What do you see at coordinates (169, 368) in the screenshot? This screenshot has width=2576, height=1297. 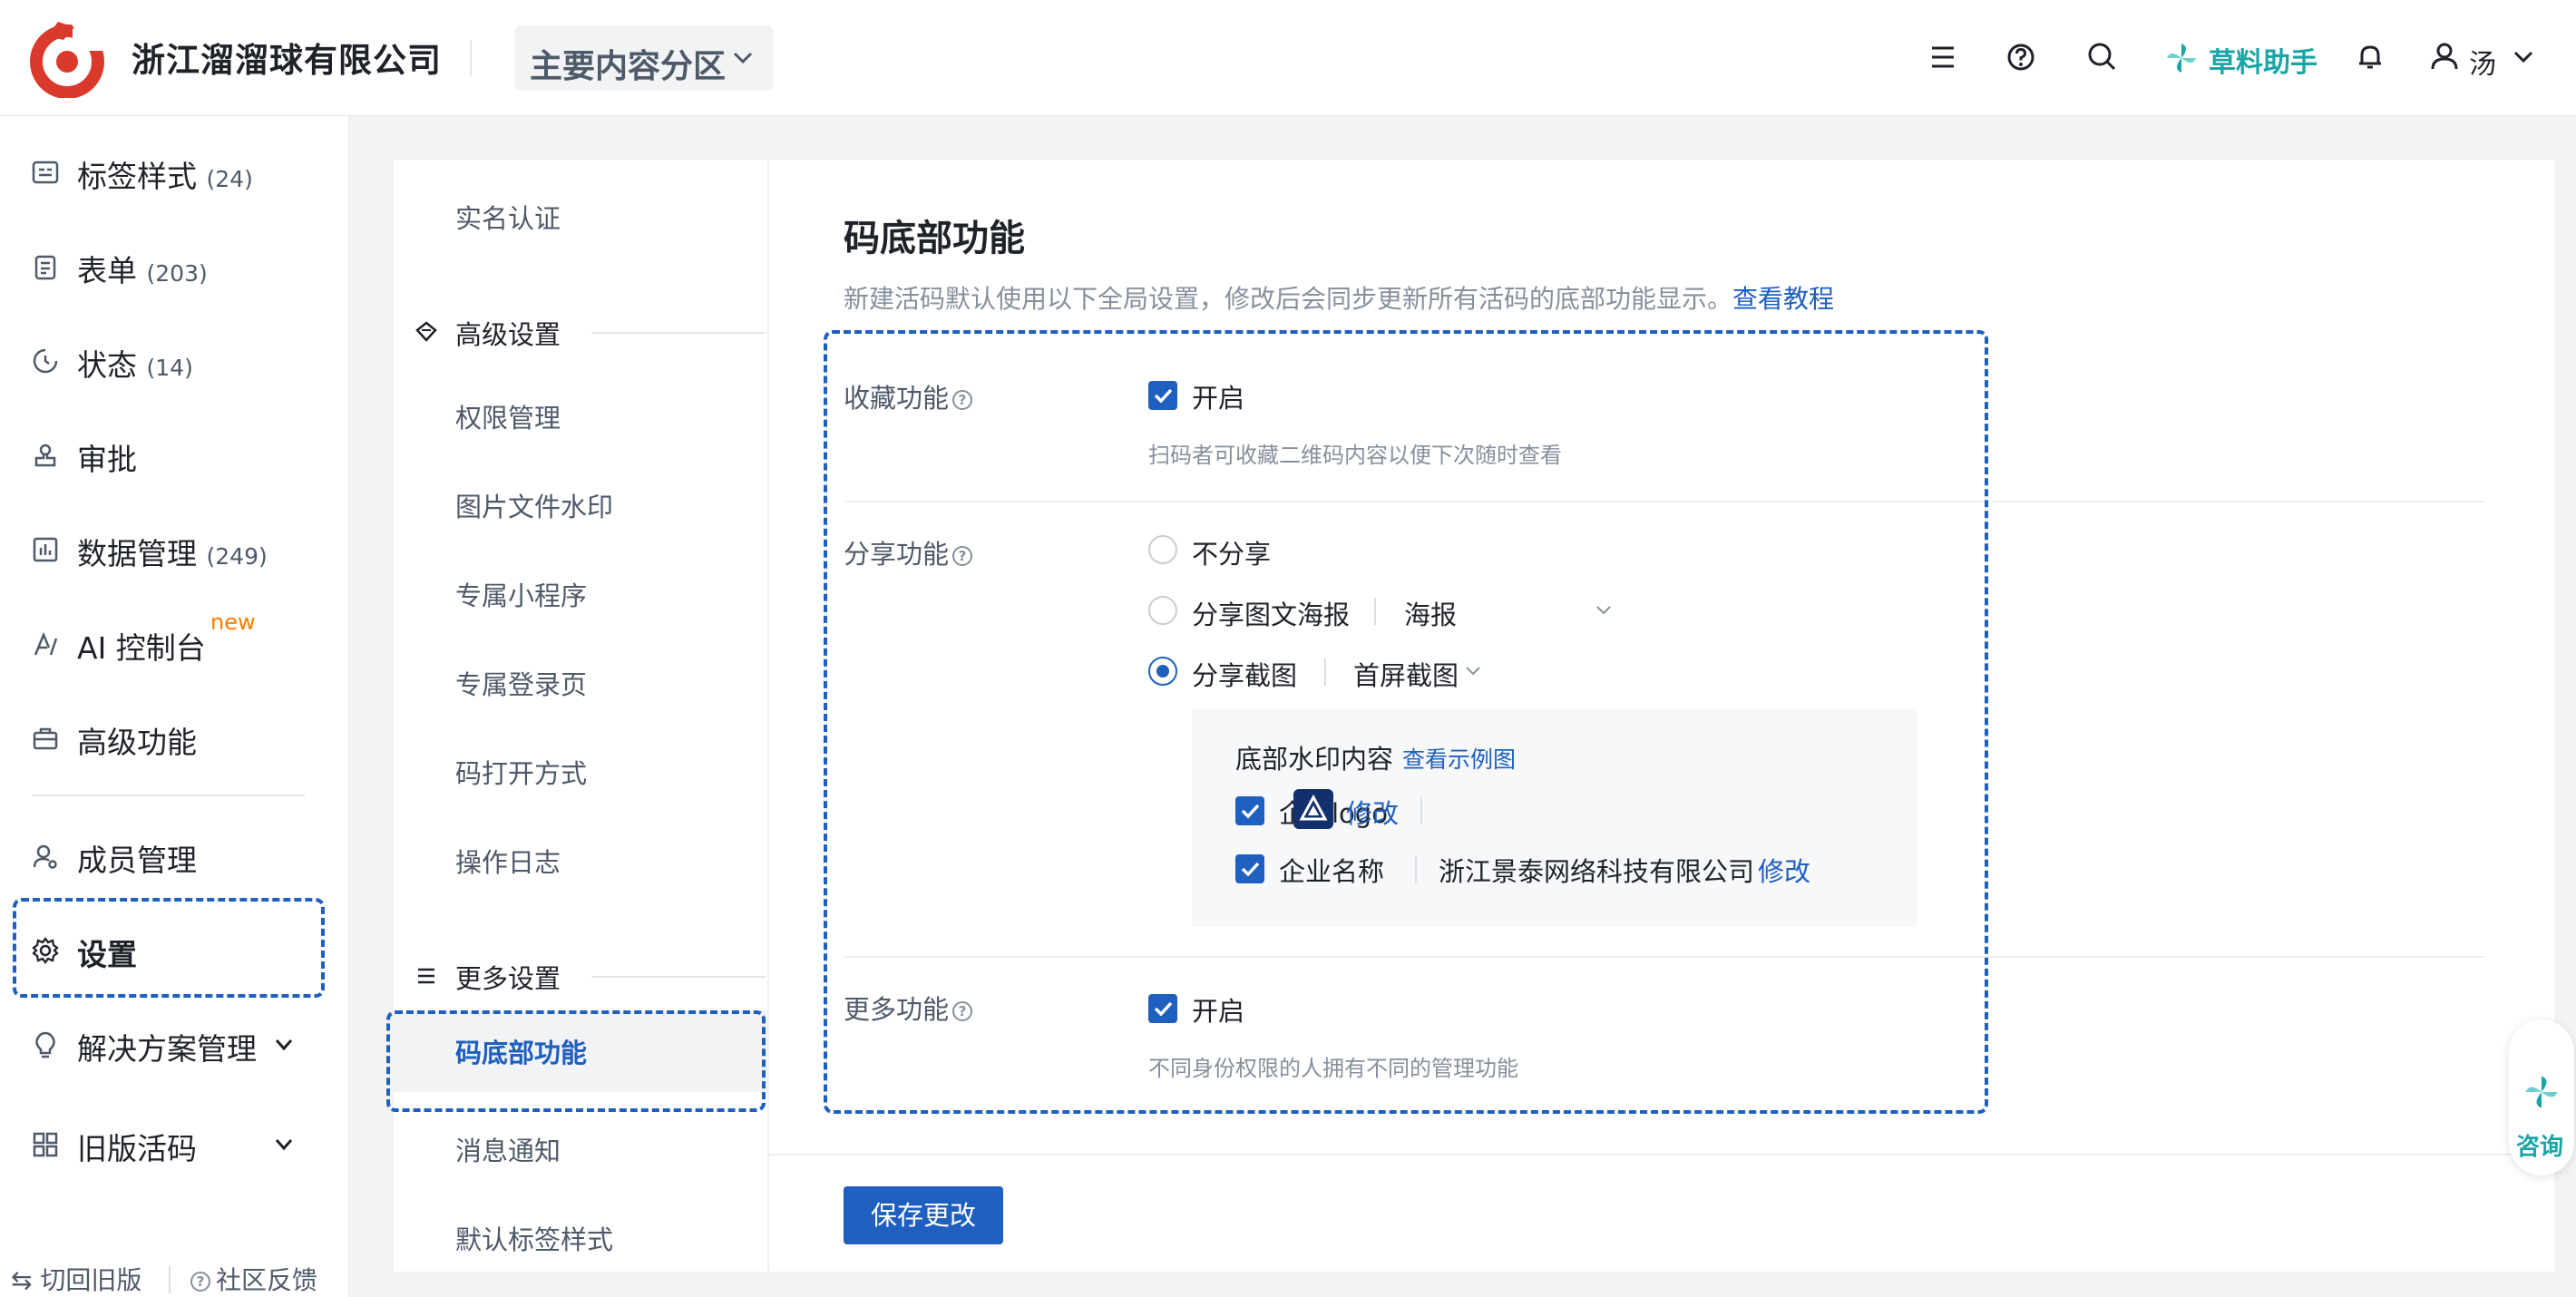 I see `count-badge: (14)` at bounding box center [169, 368].